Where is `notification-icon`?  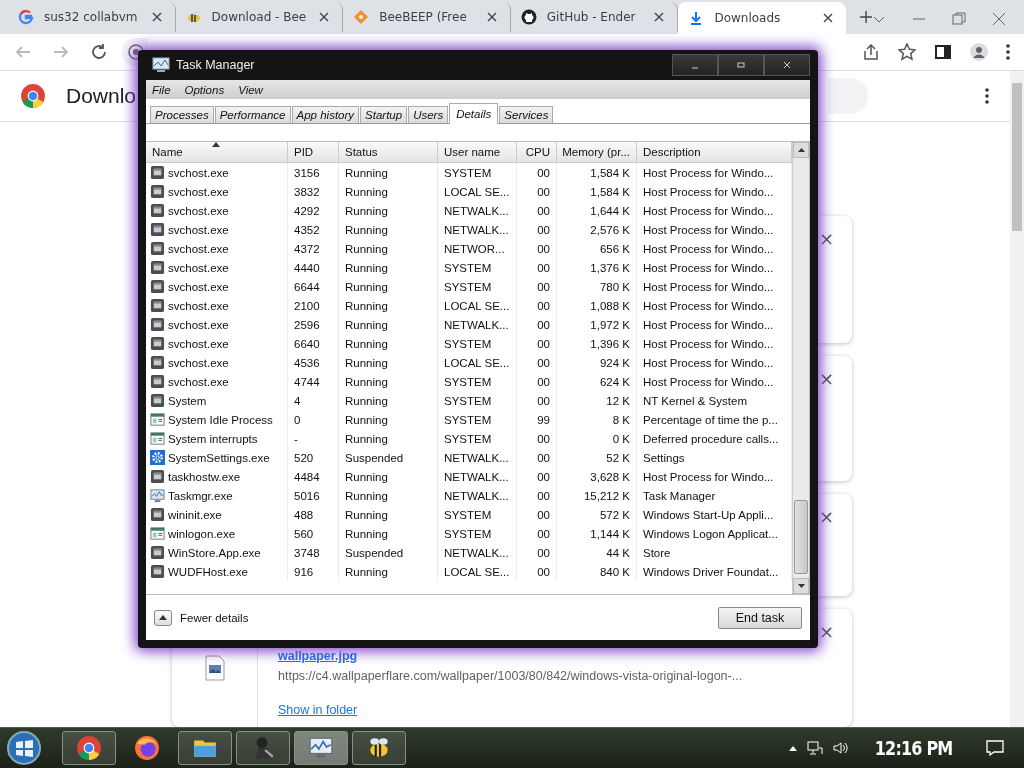
notification-icon is located at coordinates (995, 748).